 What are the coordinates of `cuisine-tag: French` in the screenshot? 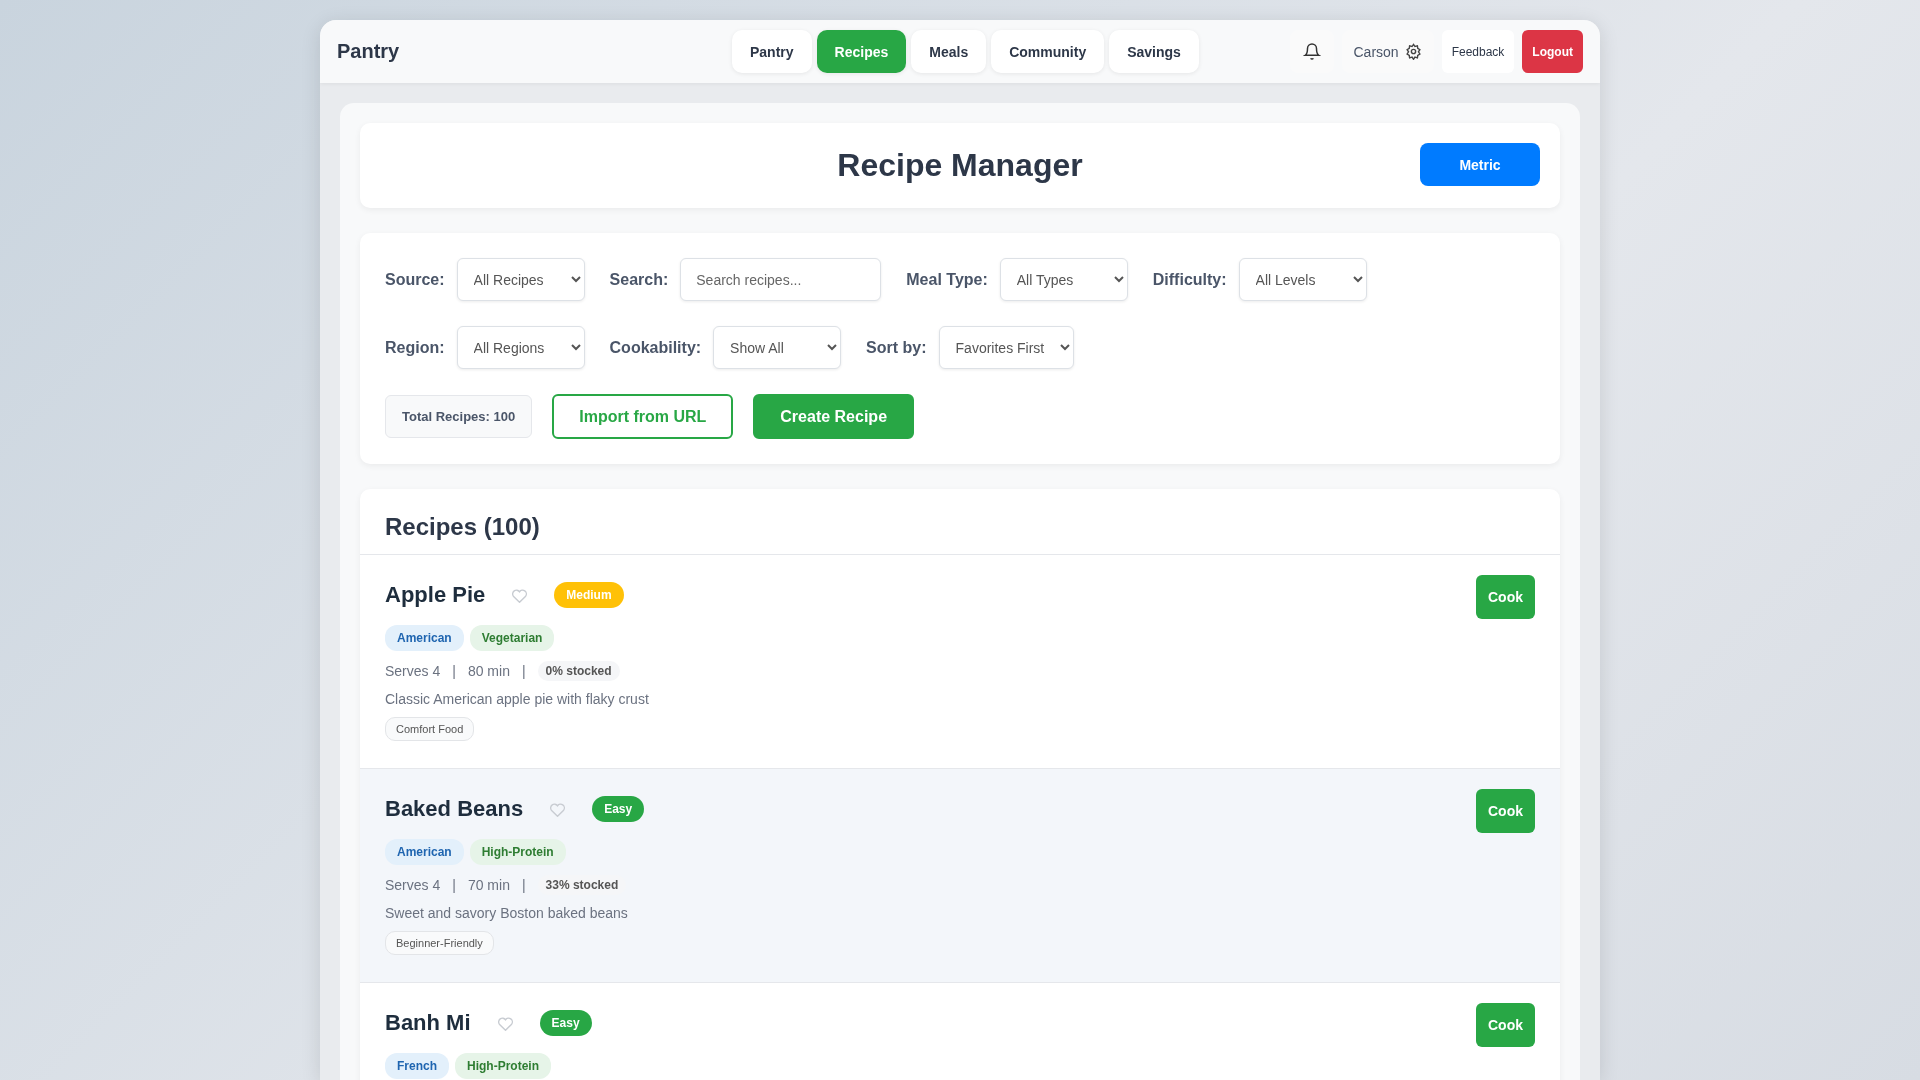 It's located at (417, 1066).